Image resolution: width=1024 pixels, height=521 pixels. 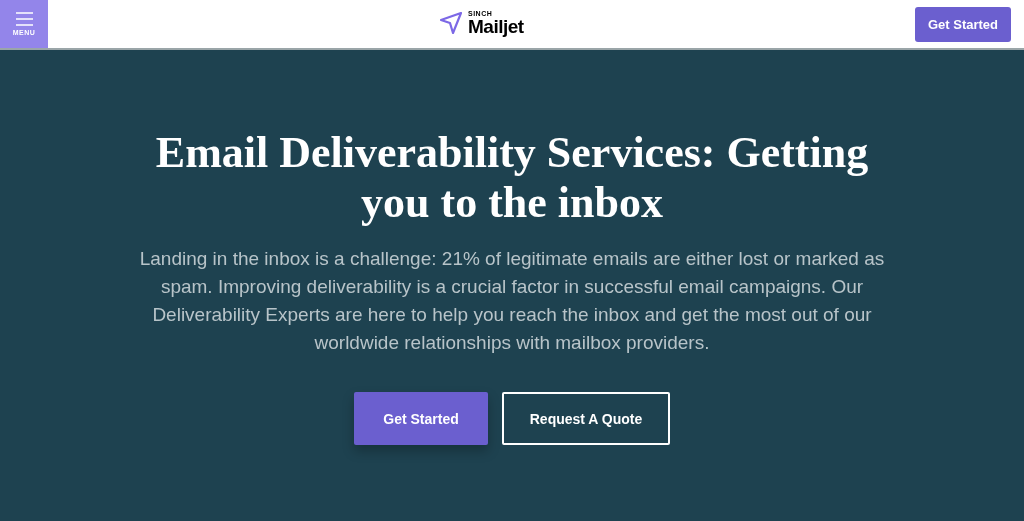 What do you see at coordinates (586, 418) in the screenshot?
I see `request-quote-button: Request A Quote` at bounding box center [586, 418].